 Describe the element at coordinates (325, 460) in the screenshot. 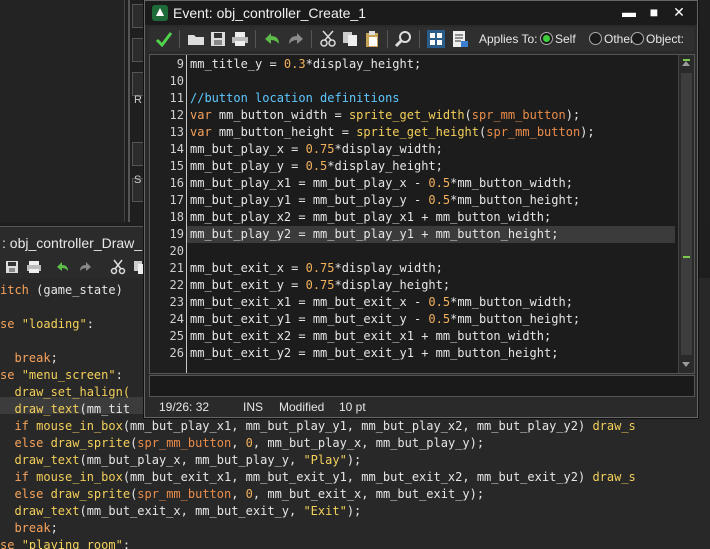

I see `code-token: "Play"` at that location.